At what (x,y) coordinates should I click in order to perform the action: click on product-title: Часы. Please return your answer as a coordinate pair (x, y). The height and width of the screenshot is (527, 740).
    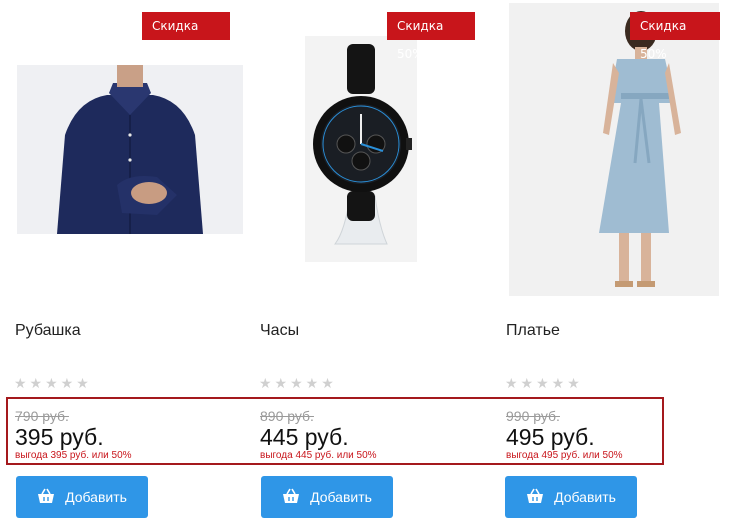
    Looking at the image, I should click on (279, 331).